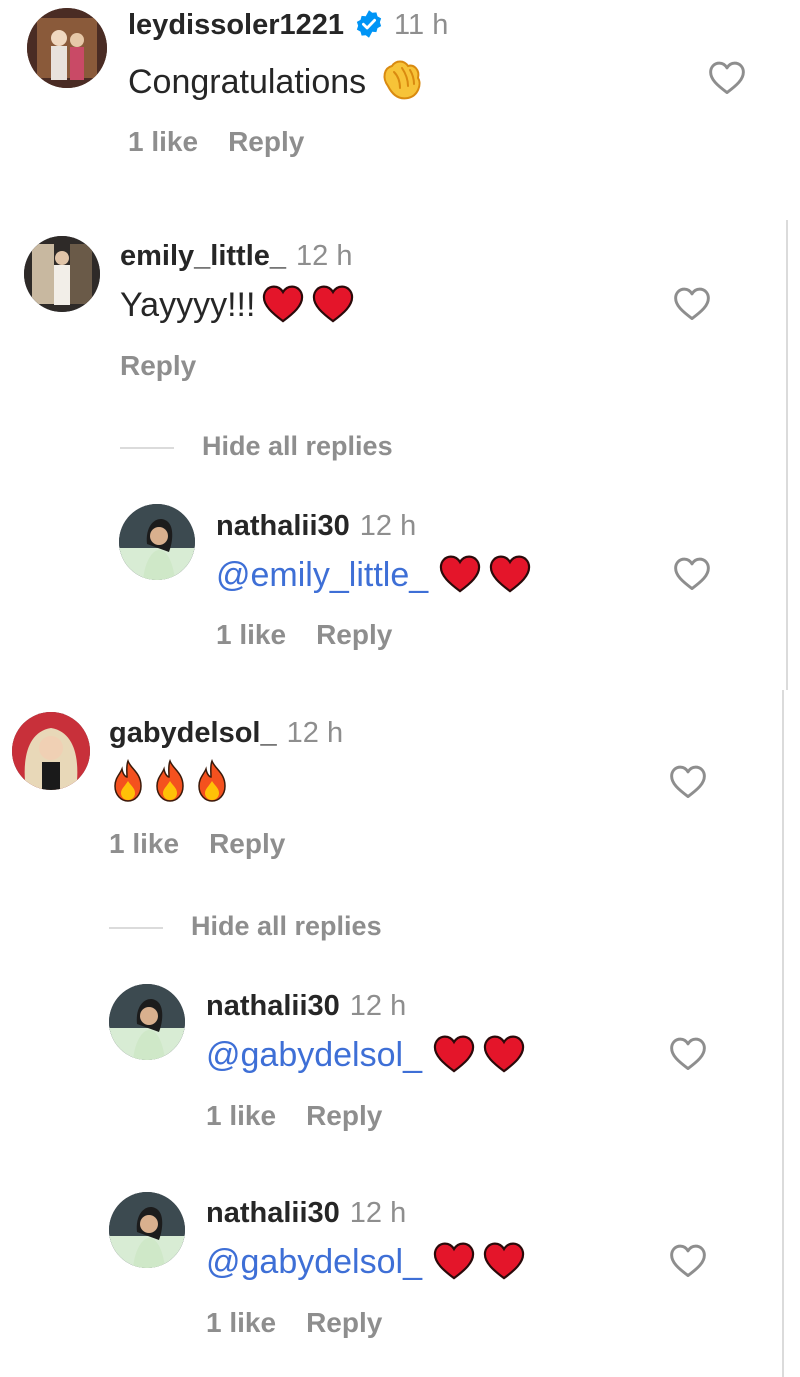 This screenshot has width=800, height=1377. What do you see at coordinates (203, 256) in the screenshot?
I see `username-link: emily_little_` at bounding box center [203, 256].